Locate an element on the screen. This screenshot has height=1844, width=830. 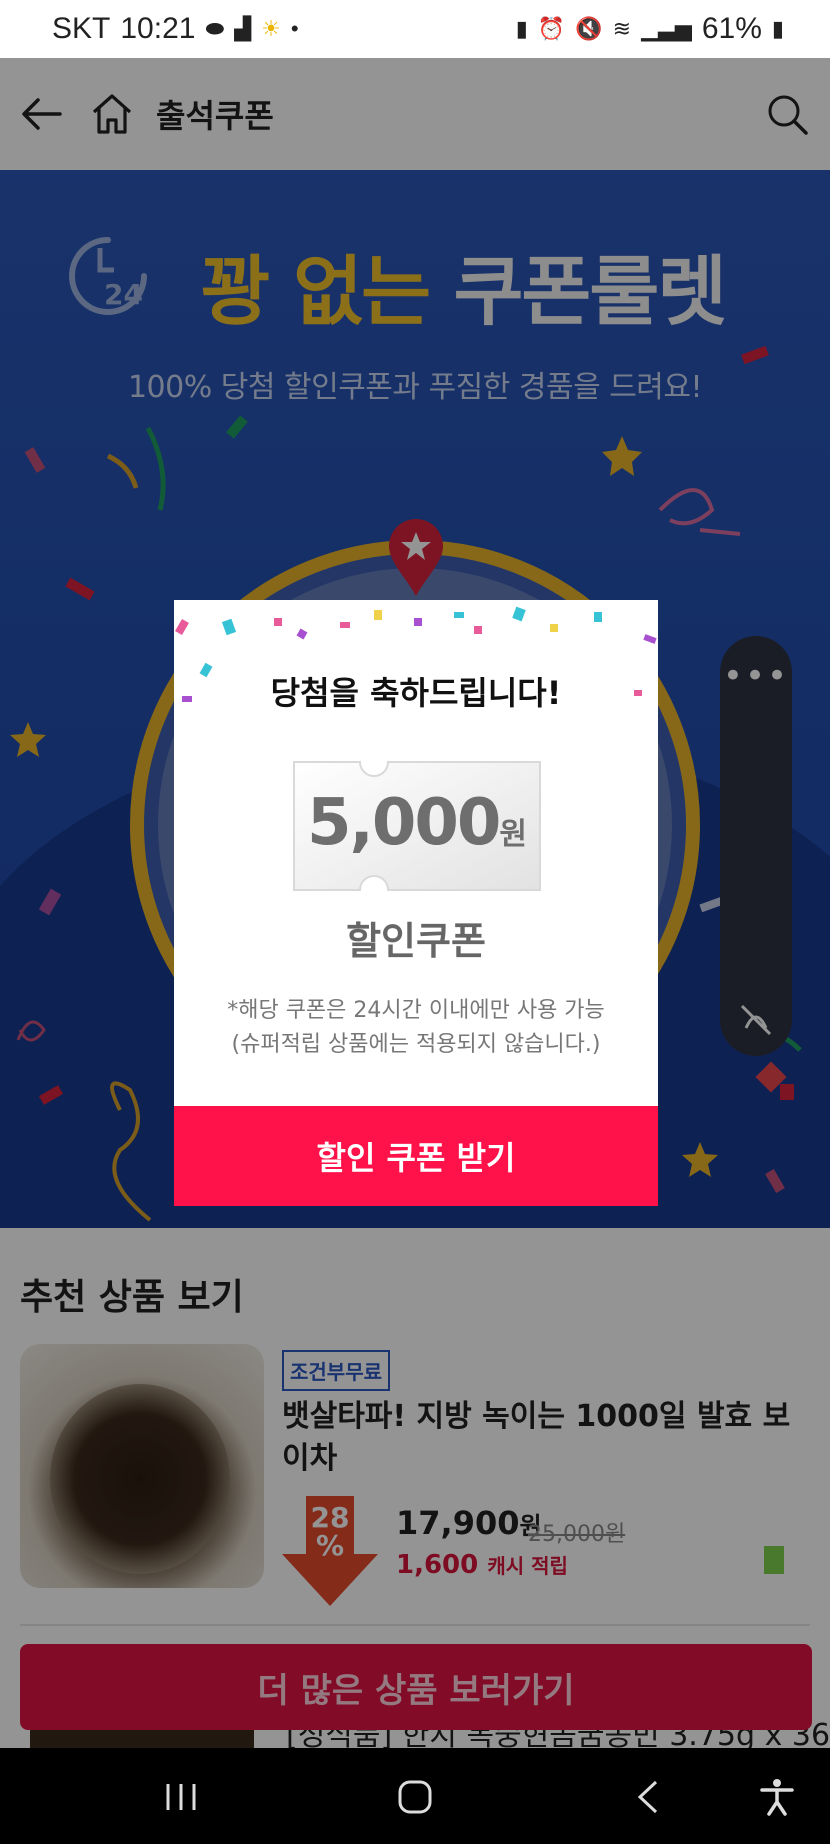
mute-icon: 🔇 is located at coordinates (589, 28).